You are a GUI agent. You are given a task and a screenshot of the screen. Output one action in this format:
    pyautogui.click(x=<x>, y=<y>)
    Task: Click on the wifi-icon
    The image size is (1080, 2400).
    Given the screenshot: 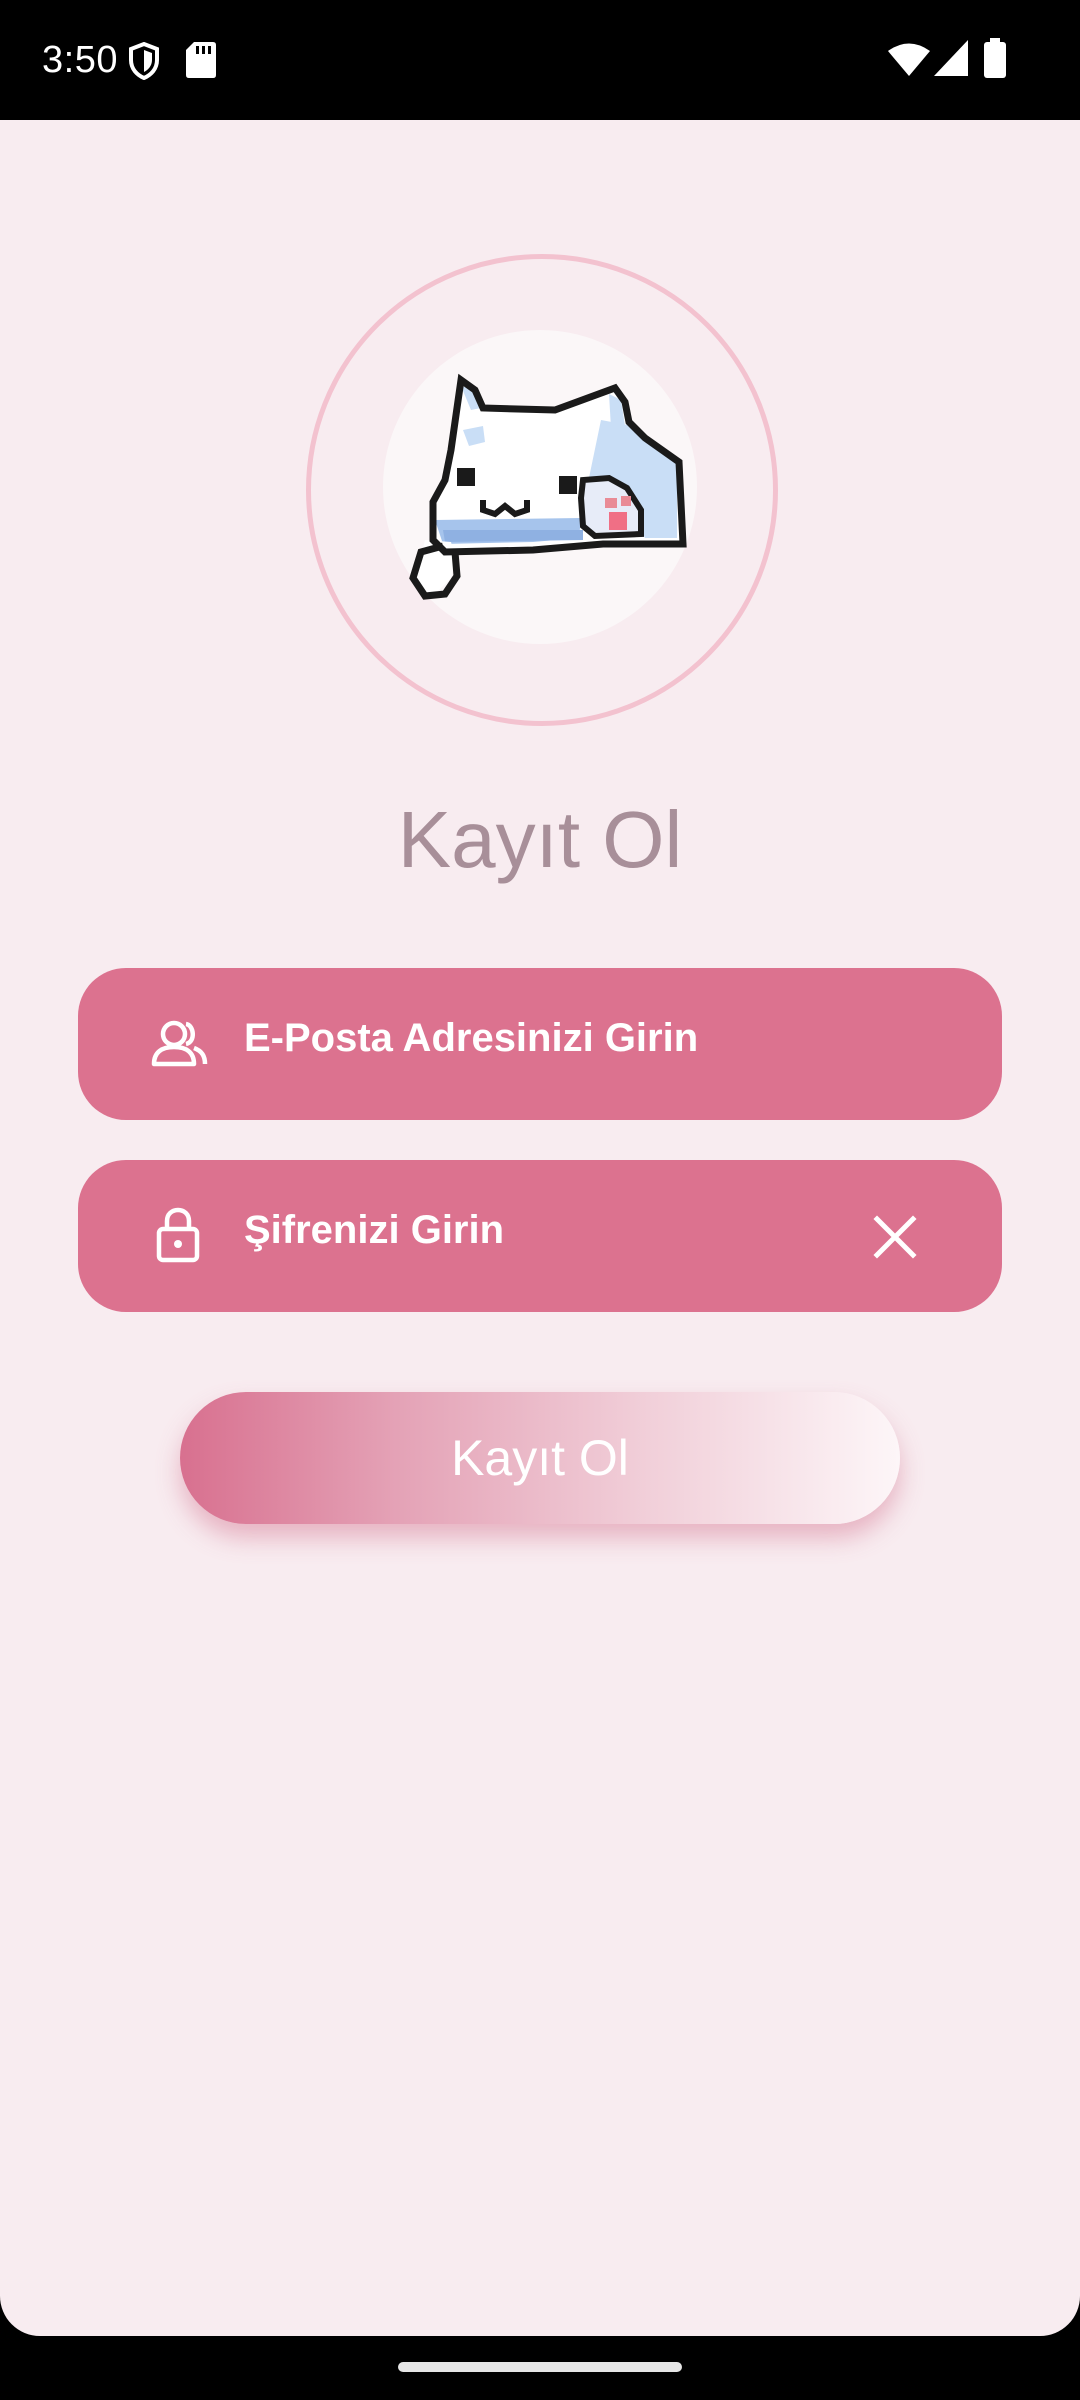 What is the action you would take?
    pyautogui.click(x=909, y=59)
    